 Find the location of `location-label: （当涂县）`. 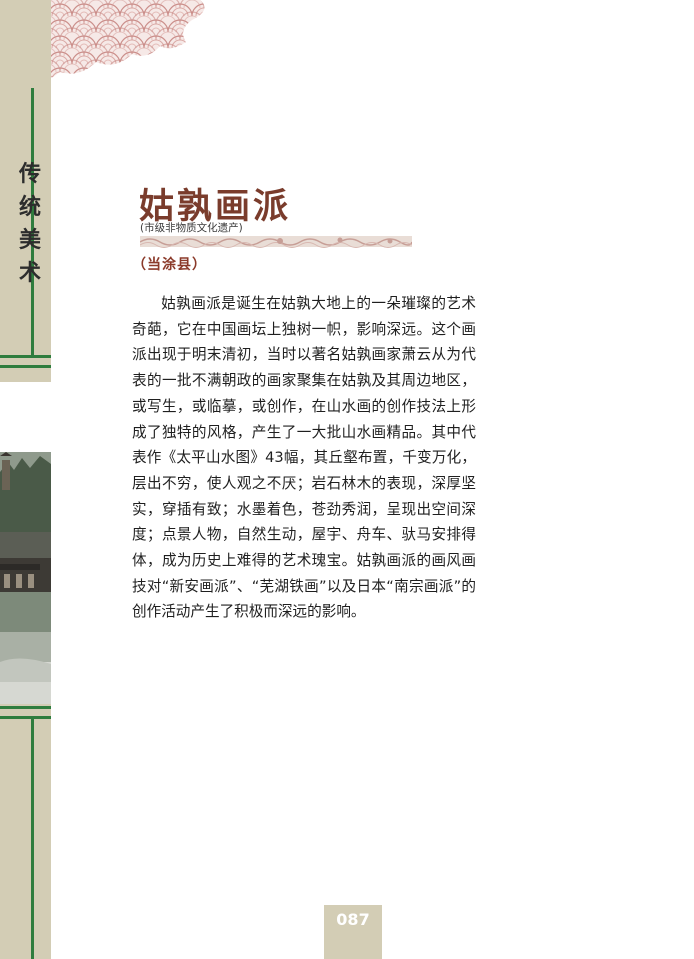

location-label: （当涂县） is located at coordinates (169, 265).